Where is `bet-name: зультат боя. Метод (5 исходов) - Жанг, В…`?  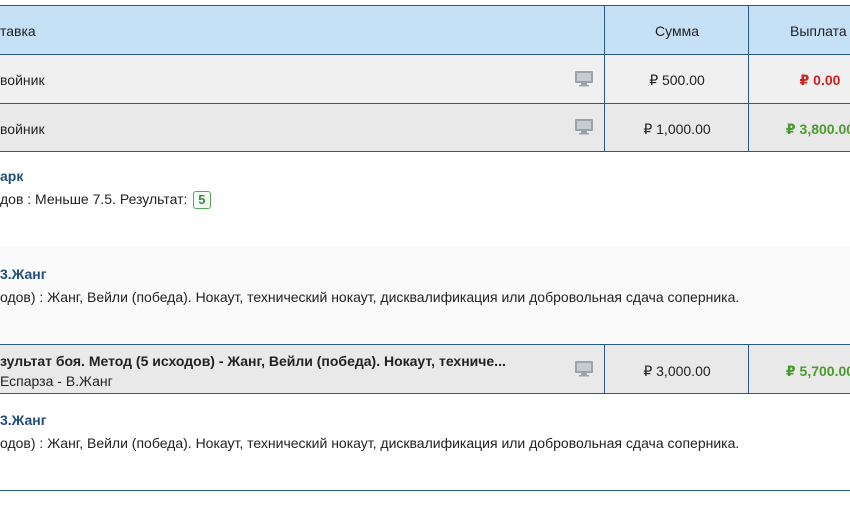 bet-name: зультат боя. Метод (5 исходов) - Жанг, В… is located at coordinates (253, 361).